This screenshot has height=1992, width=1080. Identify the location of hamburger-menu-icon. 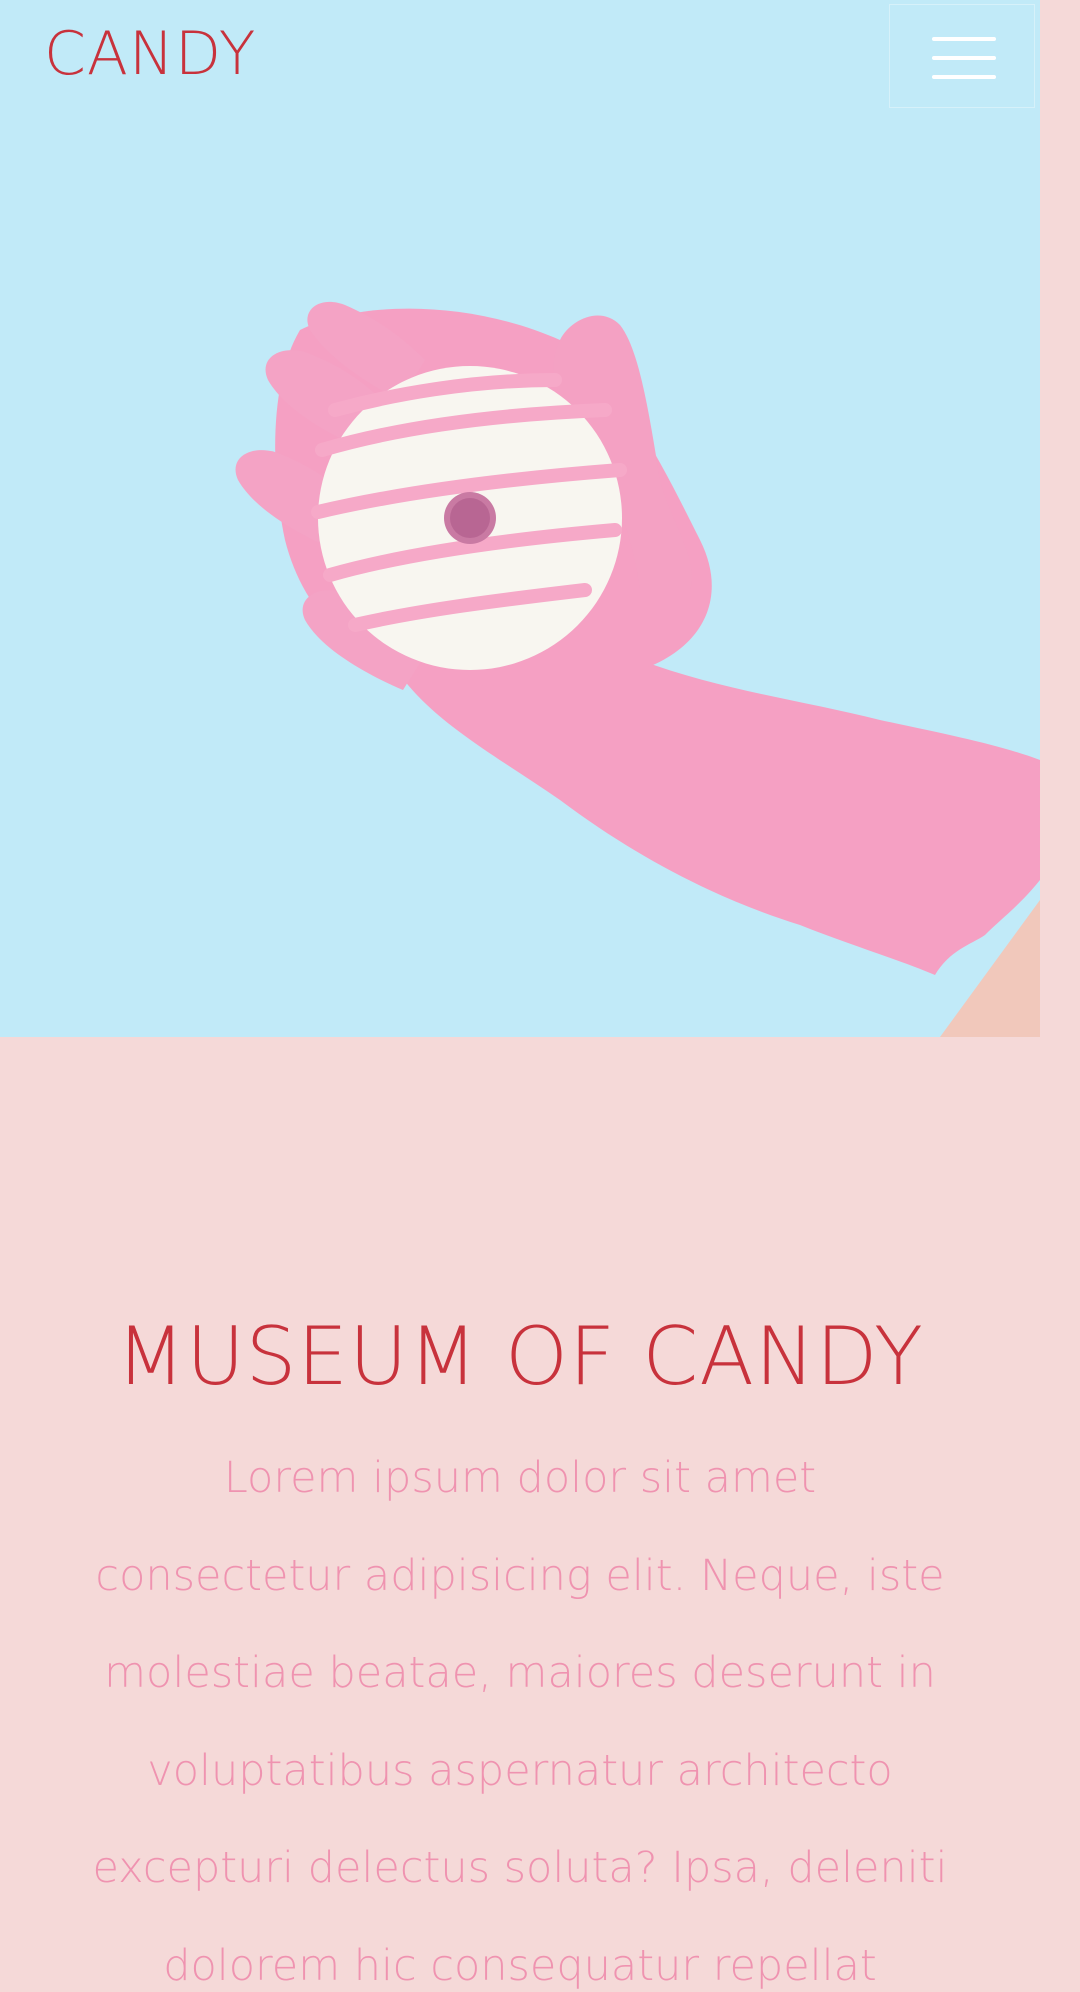
(964, 39).